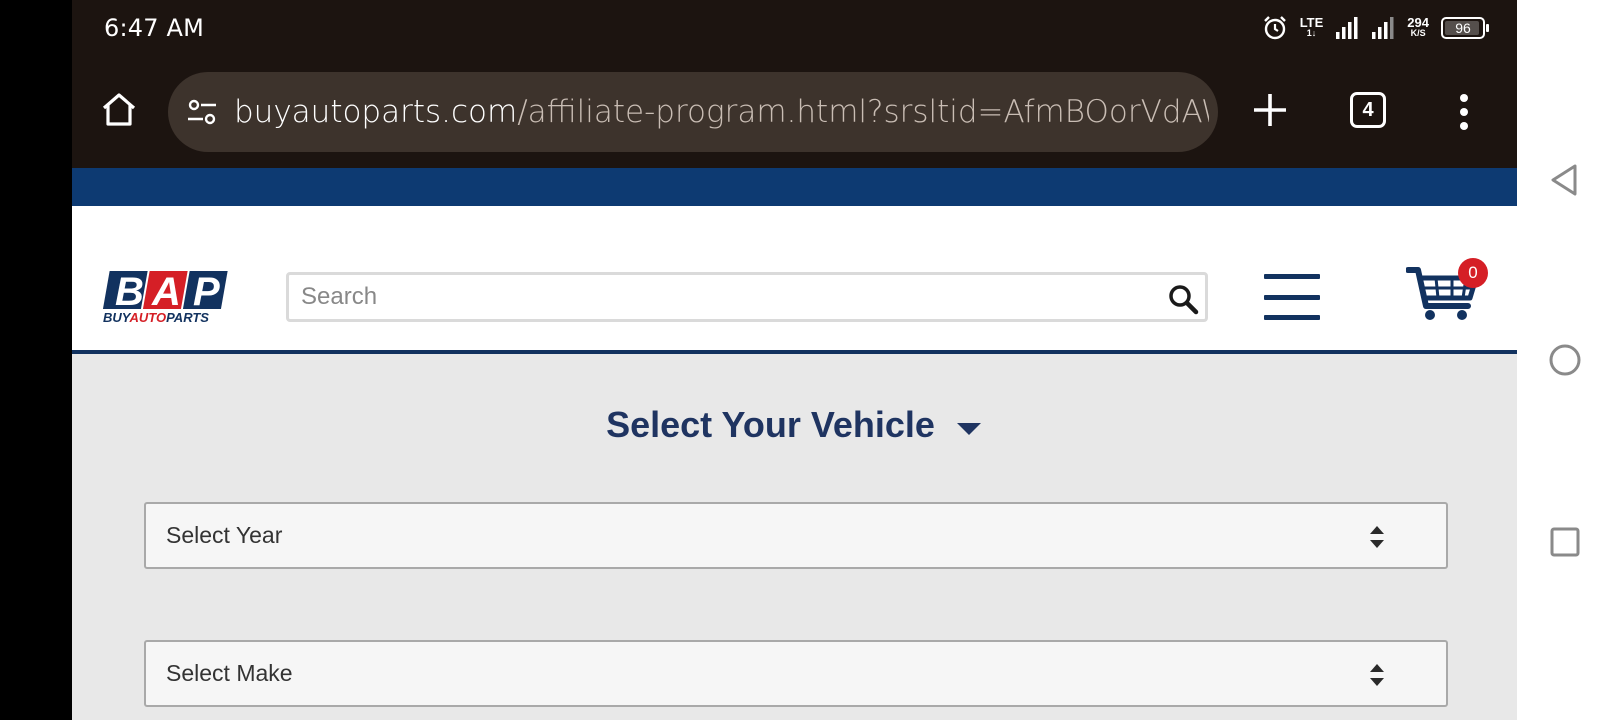 The height and width of the screenshot is (720, 1612). Describe the element at coordinates (1312, 27) in the screenshot. I see `network-type: LTE 1↓` at that location.